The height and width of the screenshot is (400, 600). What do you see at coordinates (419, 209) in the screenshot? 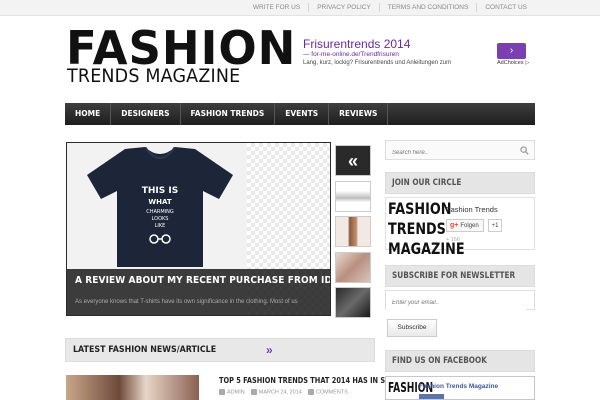
I see `badge-logo-line1: FASHION` at bounding box center [419, 209].